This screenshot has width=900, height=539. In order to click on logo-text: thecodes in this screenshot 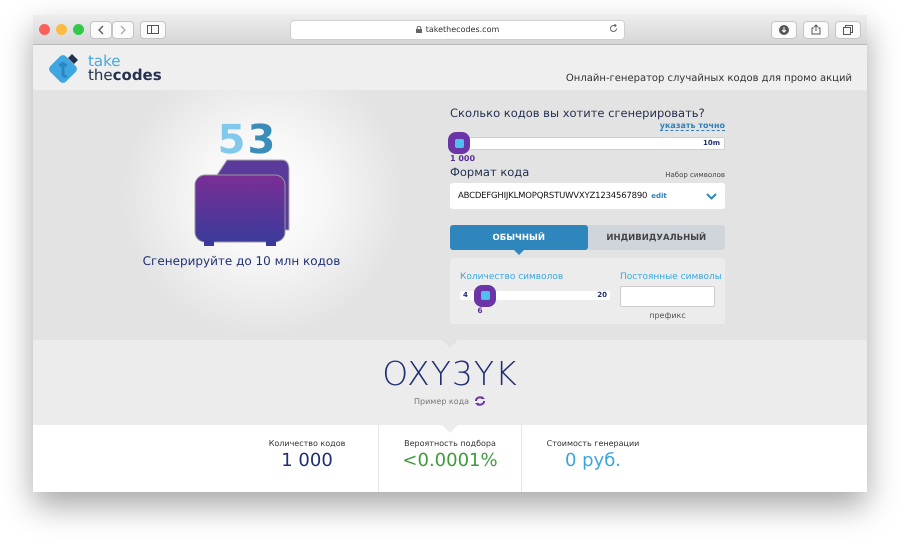, I will do `click(125, 75)`.